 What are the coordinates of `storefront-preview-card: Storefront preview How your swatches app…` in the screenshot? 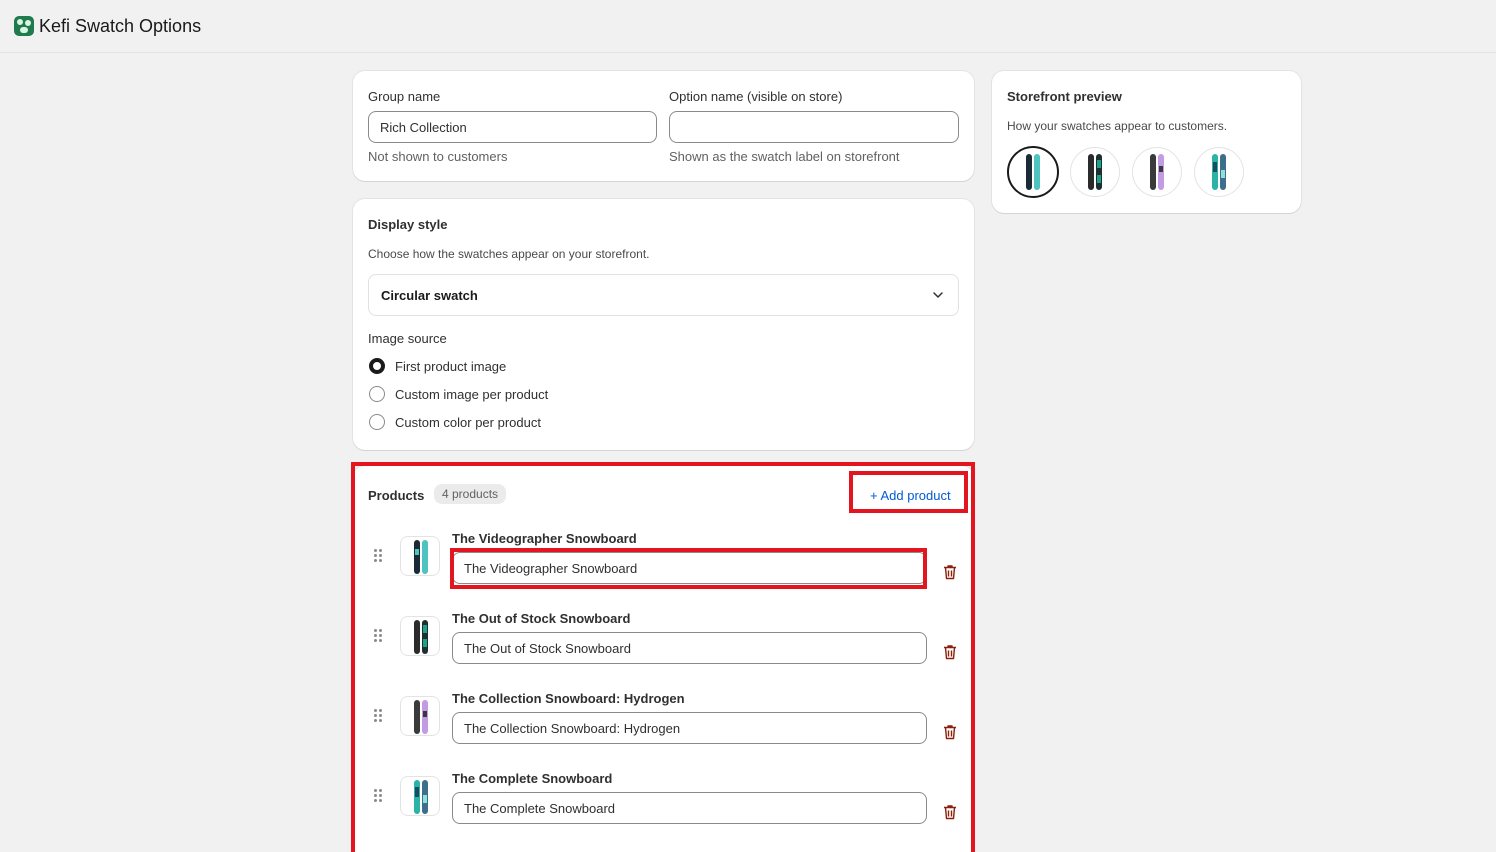 It's located at (1146, 142).